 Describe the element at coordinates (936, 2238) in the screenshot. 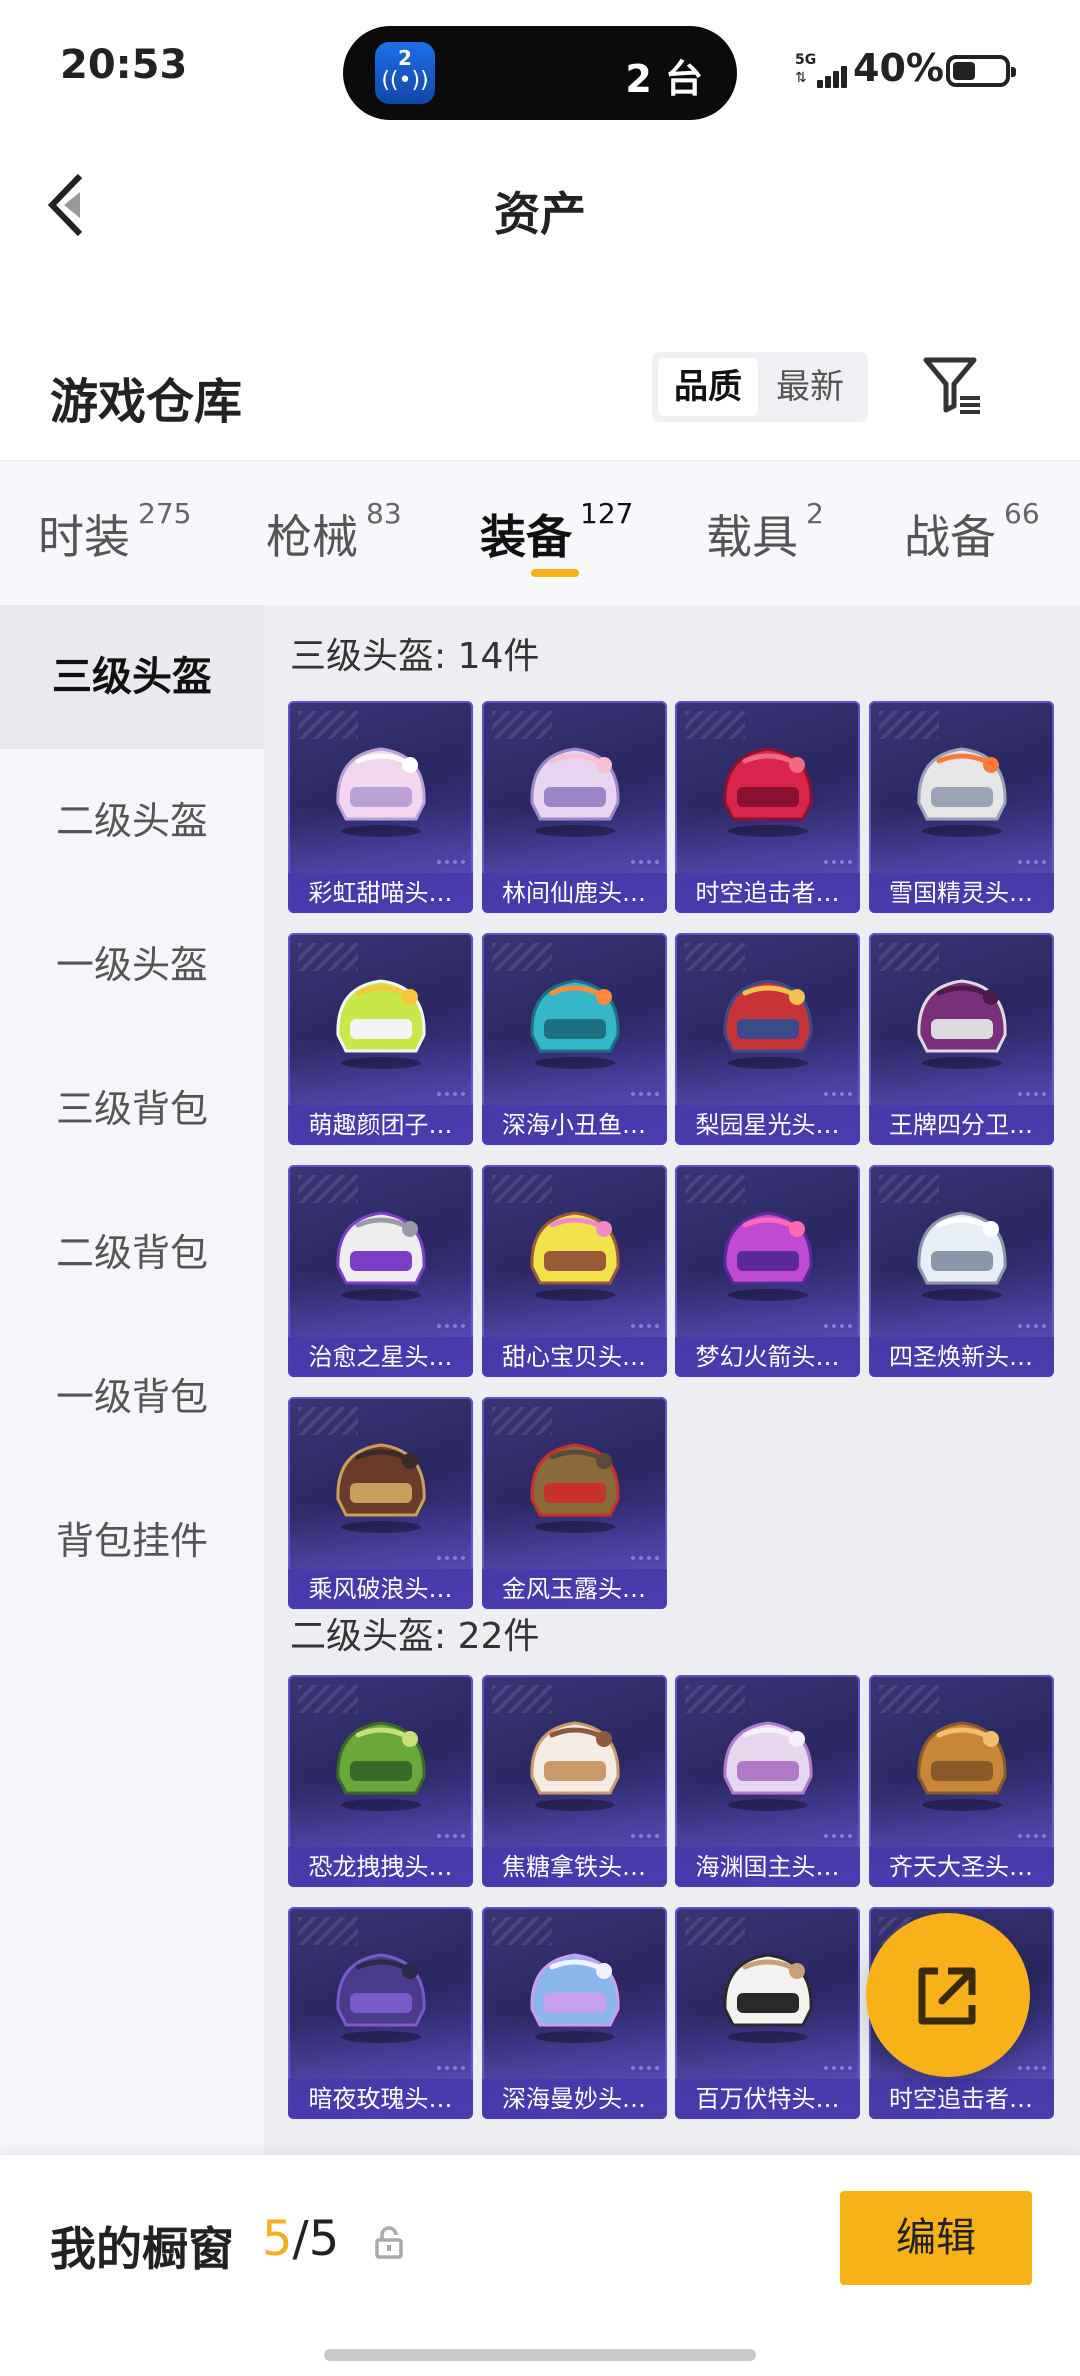

I see `edit-button: 编辑` at that location.